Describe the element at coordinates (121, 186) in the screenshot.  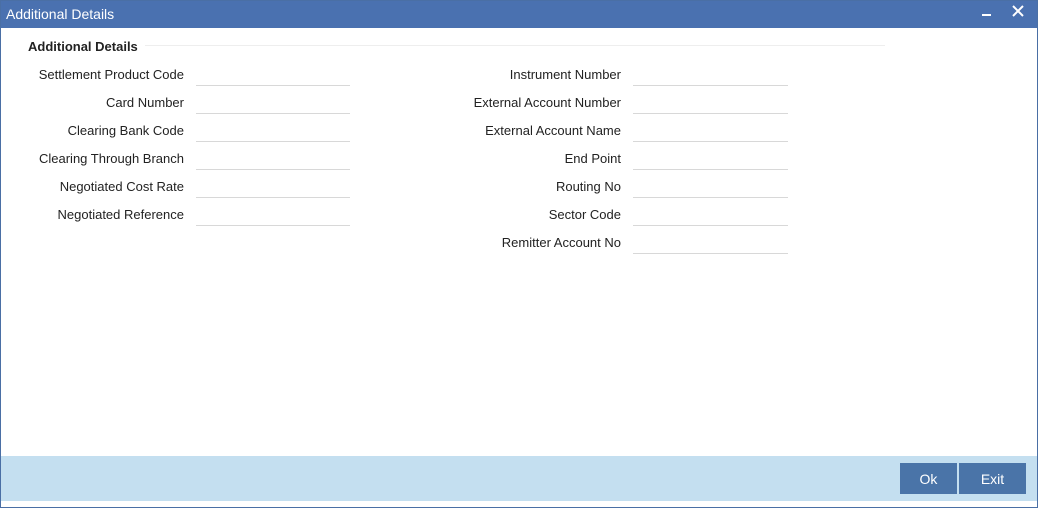
I see `negotiated-cost-rate-label: Negotiated Cost Rate` at that location.